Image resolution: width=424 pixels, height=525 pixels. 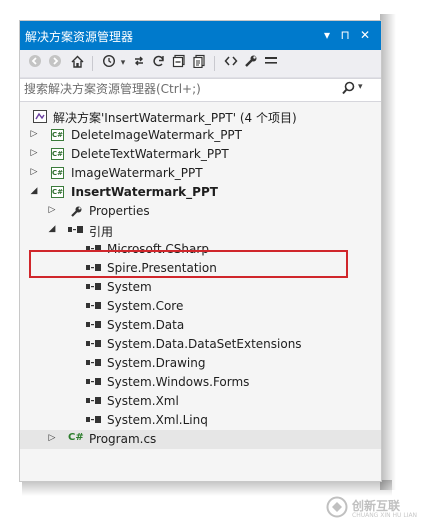 I want to click on preview-icon, so click(x=271, y=63).